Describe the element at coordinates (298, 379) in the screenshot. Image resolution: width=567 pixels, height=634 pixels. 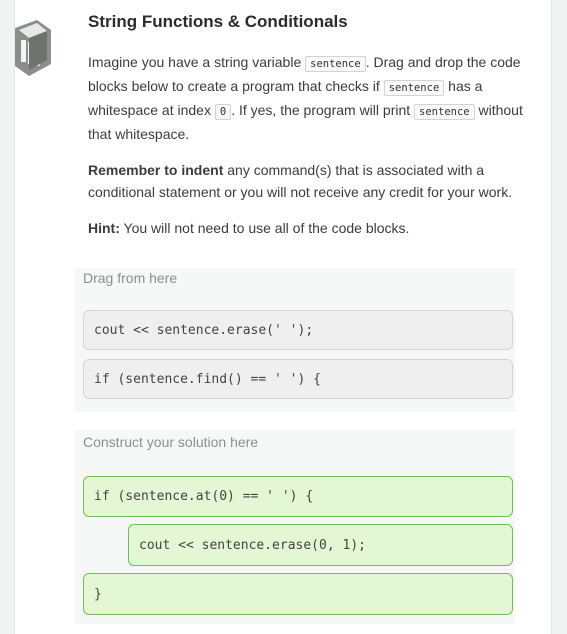
I see `code-block-if-find: if (sentence.find() == ' ') {` at that location.